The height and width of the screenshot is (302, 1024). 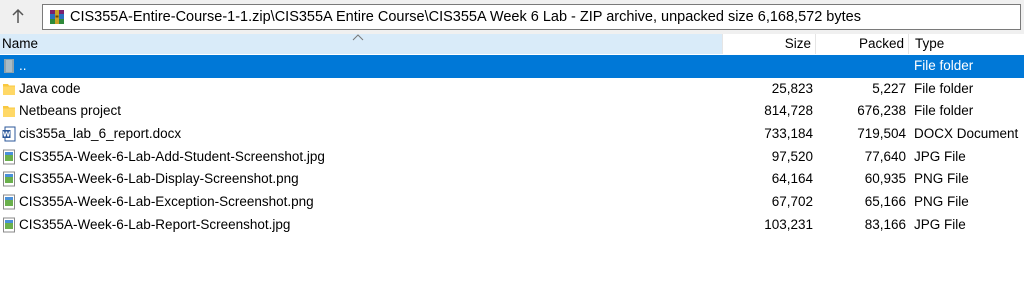 What do you see at coordinates (966, 134) in the screenshot?
I see `file-type: DOCX Document` at bounding box center [966, 134].